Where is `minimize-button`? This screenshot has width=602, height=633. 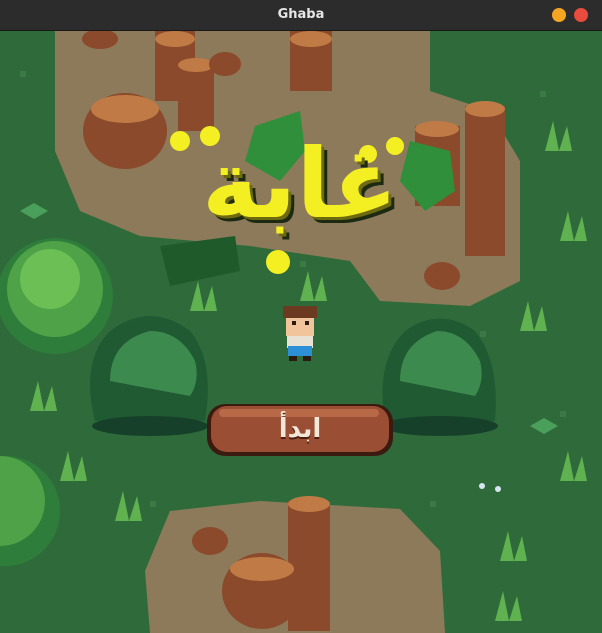
minimize-button is located at coordinates (559, 15).